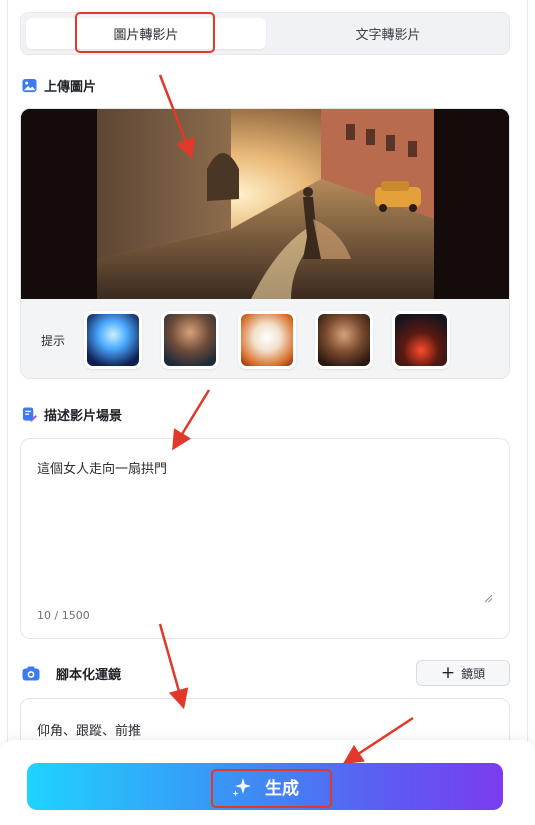 This screenshot has width=535, height=825. What do you see at coordinates (271, 788) in the screenshot?
I see `callout-box-generate` at bounding box center [271, 788].